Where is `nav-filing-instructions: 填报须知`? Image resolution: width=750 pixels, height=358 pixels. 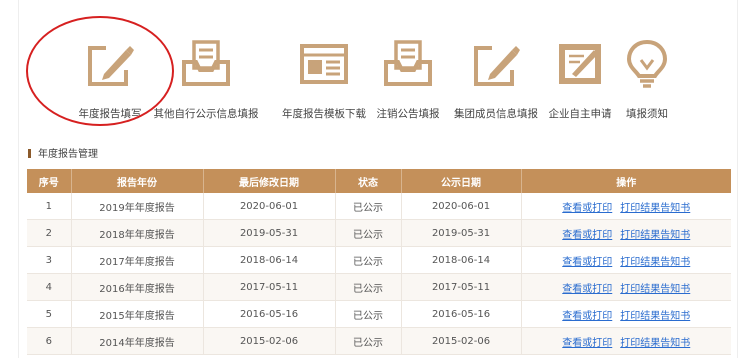
nav-filing-instructions: 填报须知 is located at coordinates (647, 79).